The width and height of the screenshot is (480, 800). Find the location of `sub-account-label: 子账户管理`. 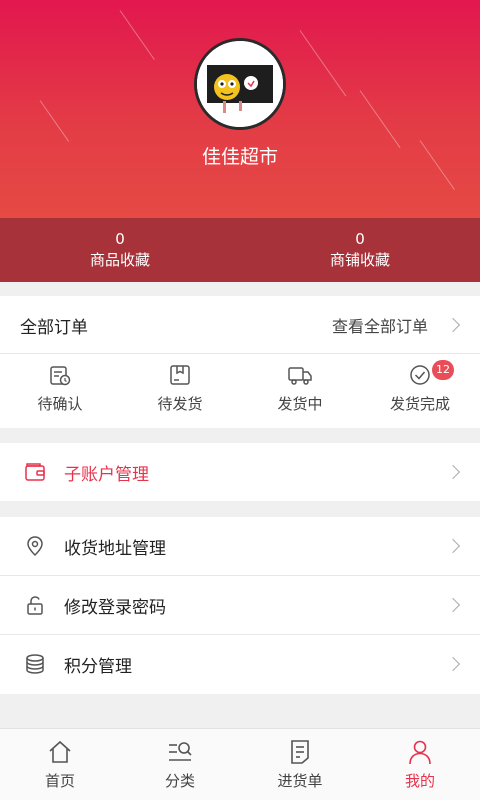

sub-account-label: 子账户管理 is located at coordinates (106, 474).